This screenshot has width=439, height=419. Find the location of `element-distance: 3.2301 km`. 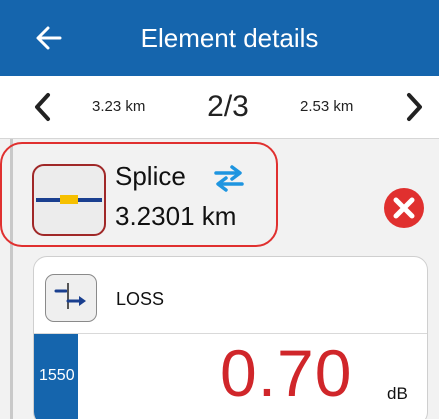

element-distance: 3.2301 km is located at coordinates (176, 216).